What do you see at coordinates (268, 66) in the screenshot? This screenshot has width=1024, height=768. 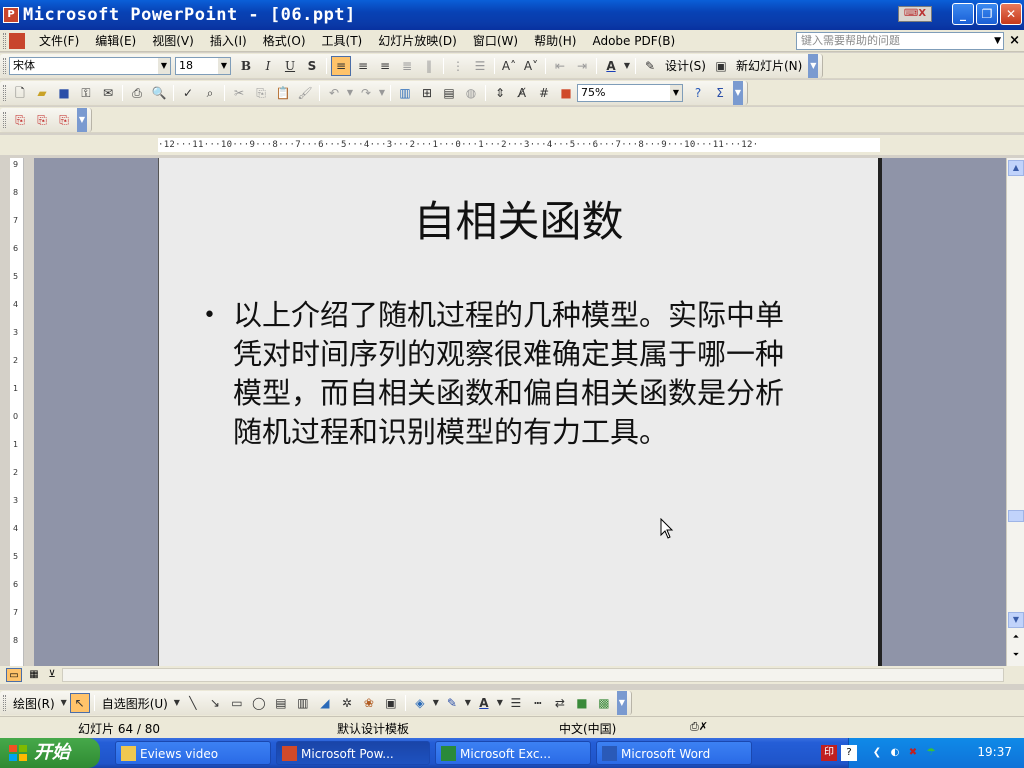 I see `italic-button: I` at bounding box center [268, 66].